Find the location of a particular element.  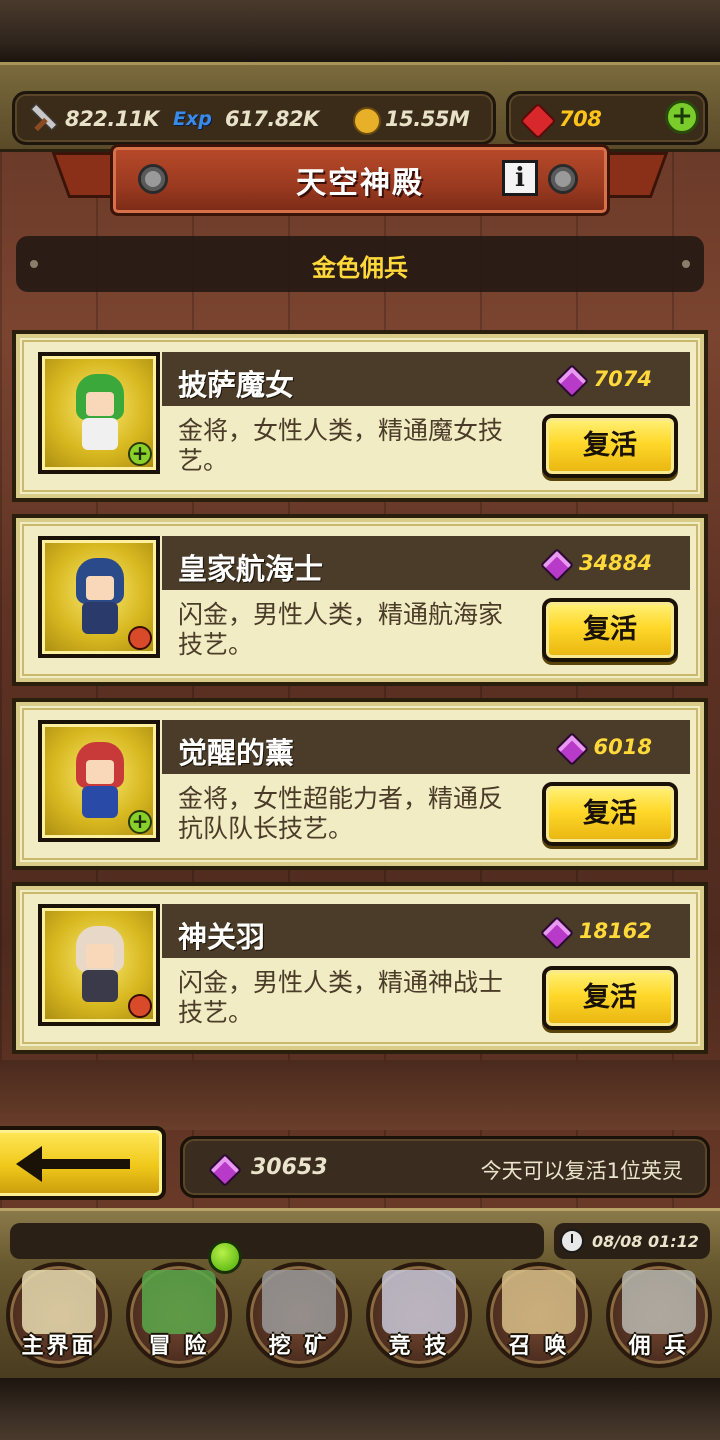

hero-name: 觉醒的薰 is located at coordinates (236, 753).